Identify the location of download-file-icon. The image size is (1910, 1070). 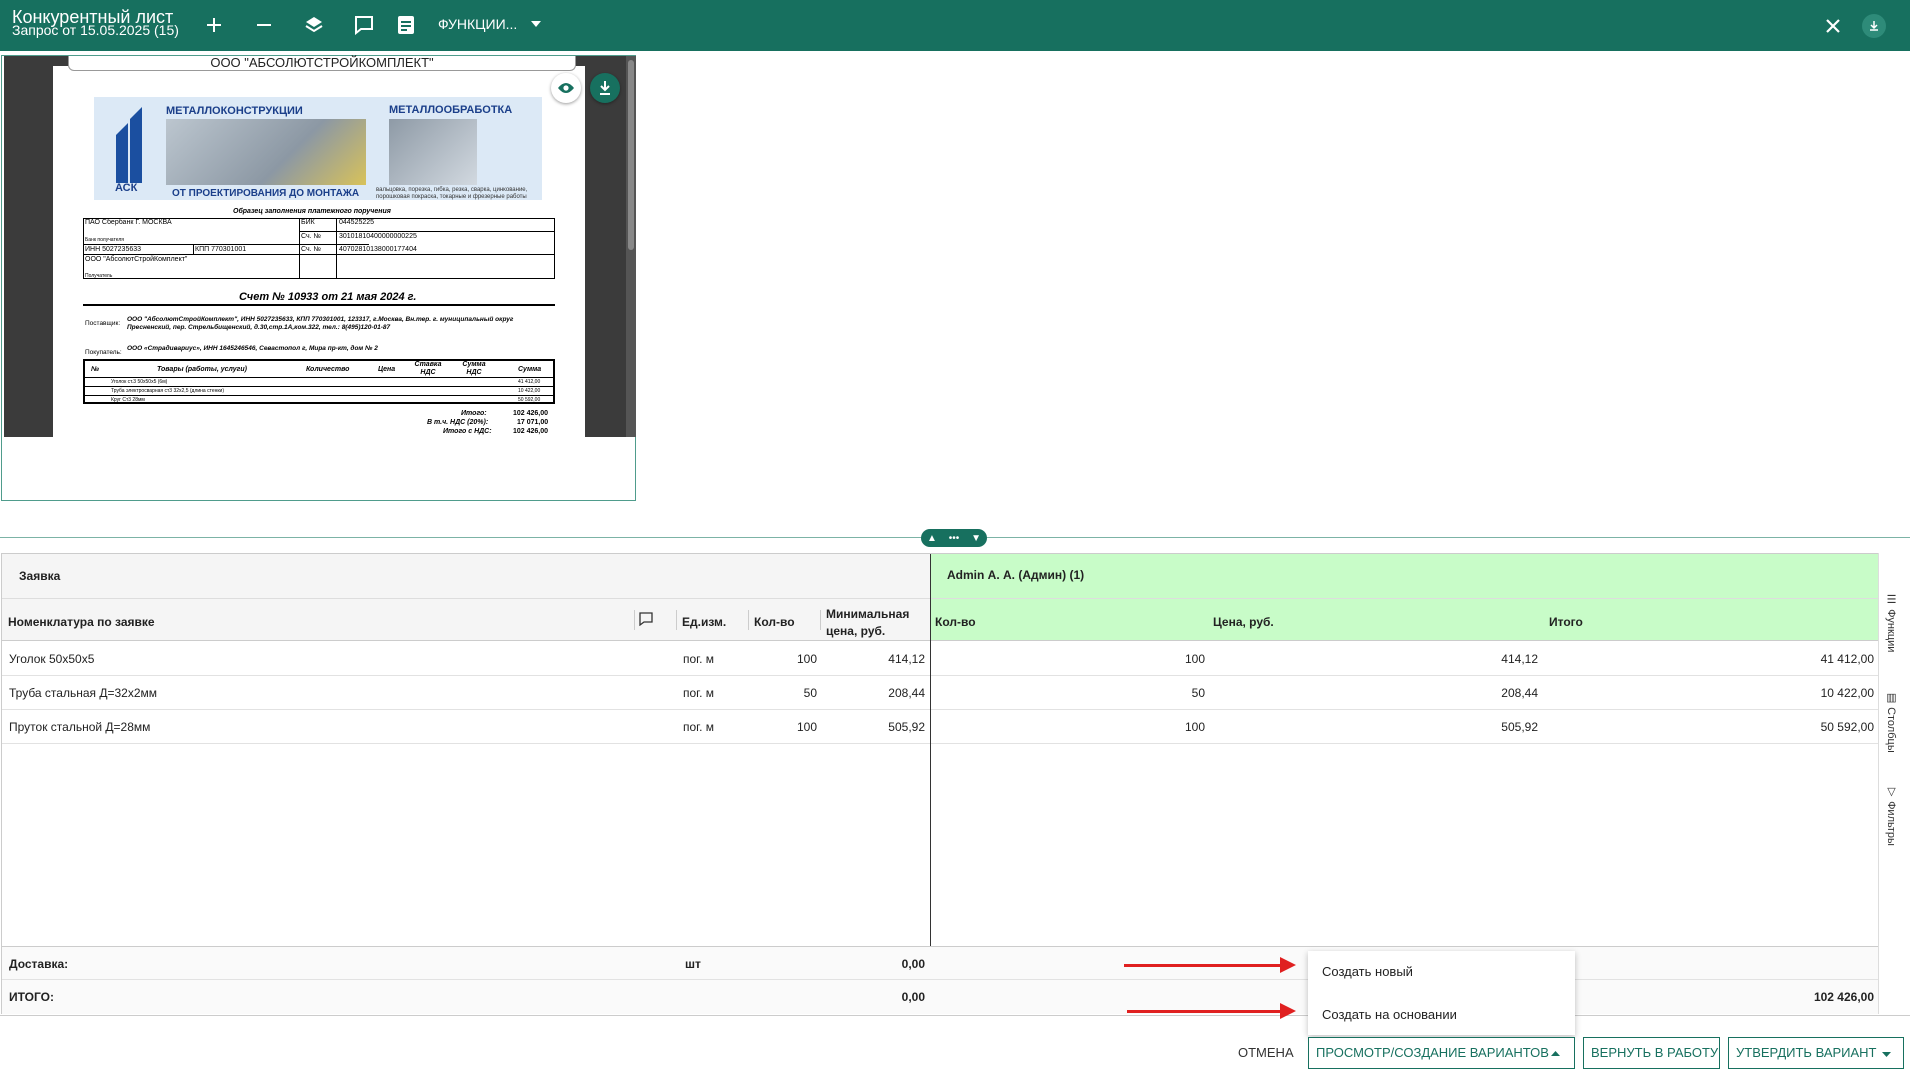
(605, 88).